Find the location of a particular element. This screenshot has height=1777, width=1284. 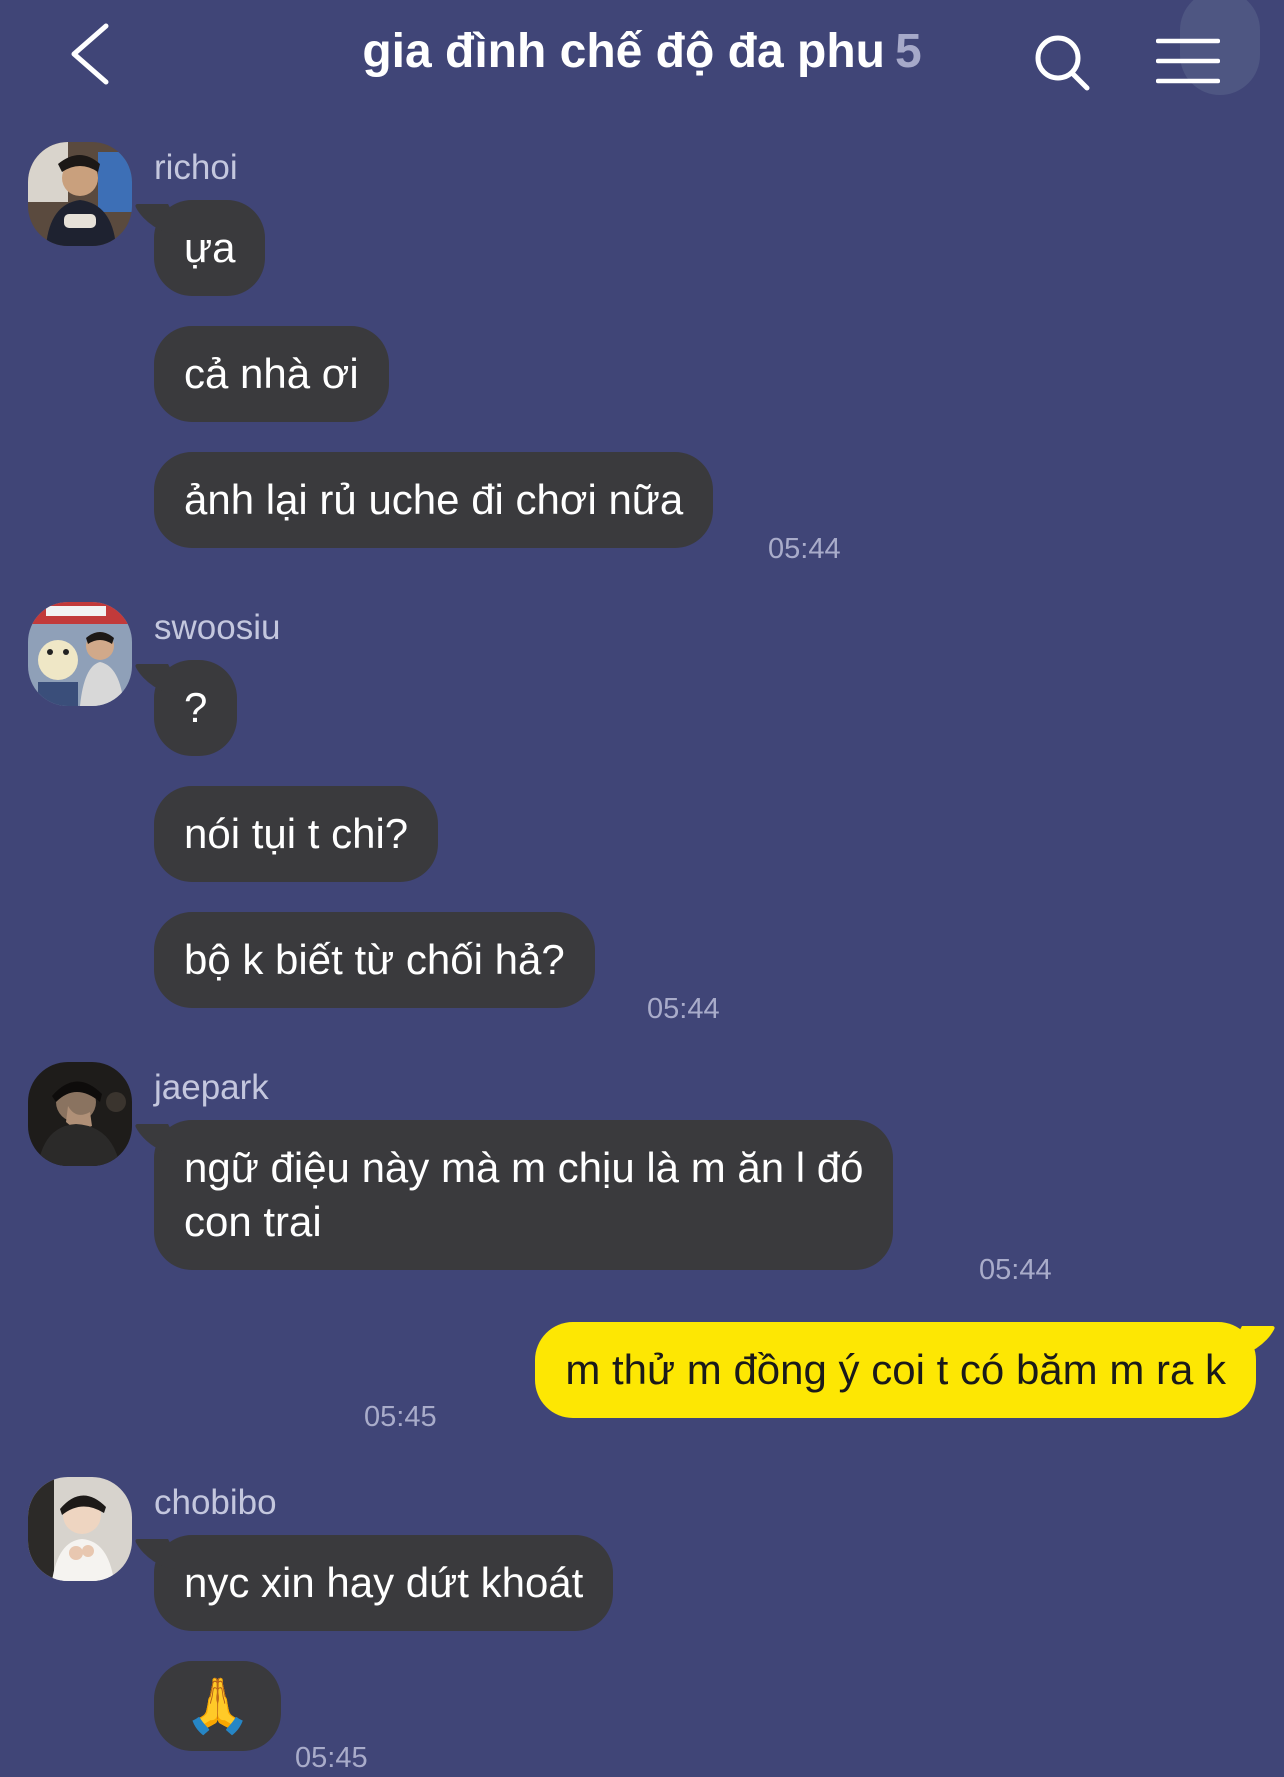

message-bubble: ? is located at coordinates (196, 708).